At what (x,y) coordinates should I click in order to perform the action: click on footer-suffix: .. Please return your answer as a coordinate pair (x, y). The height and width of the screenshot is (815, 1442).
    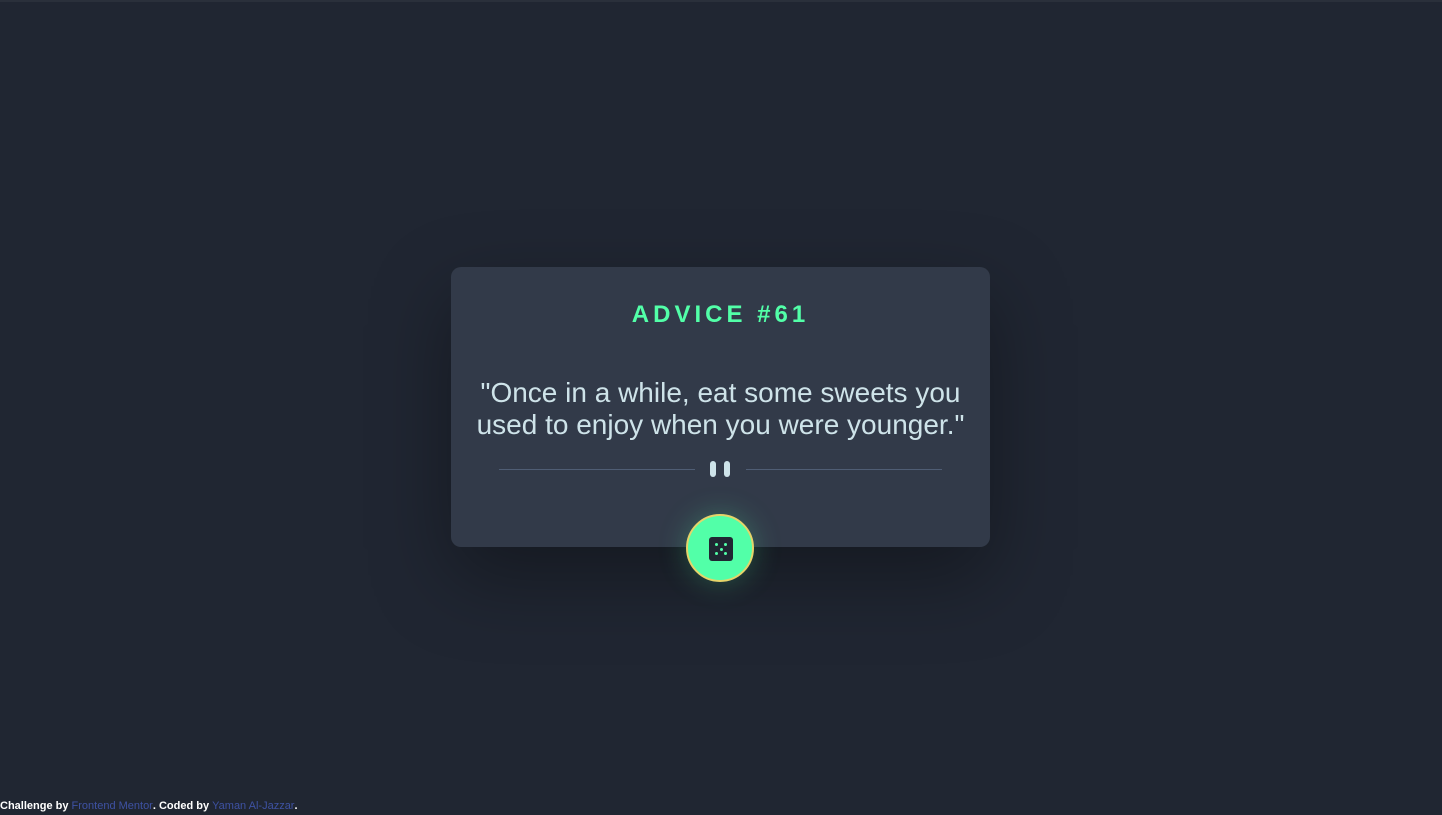
    Looking at the image, I should click on (296, 806).